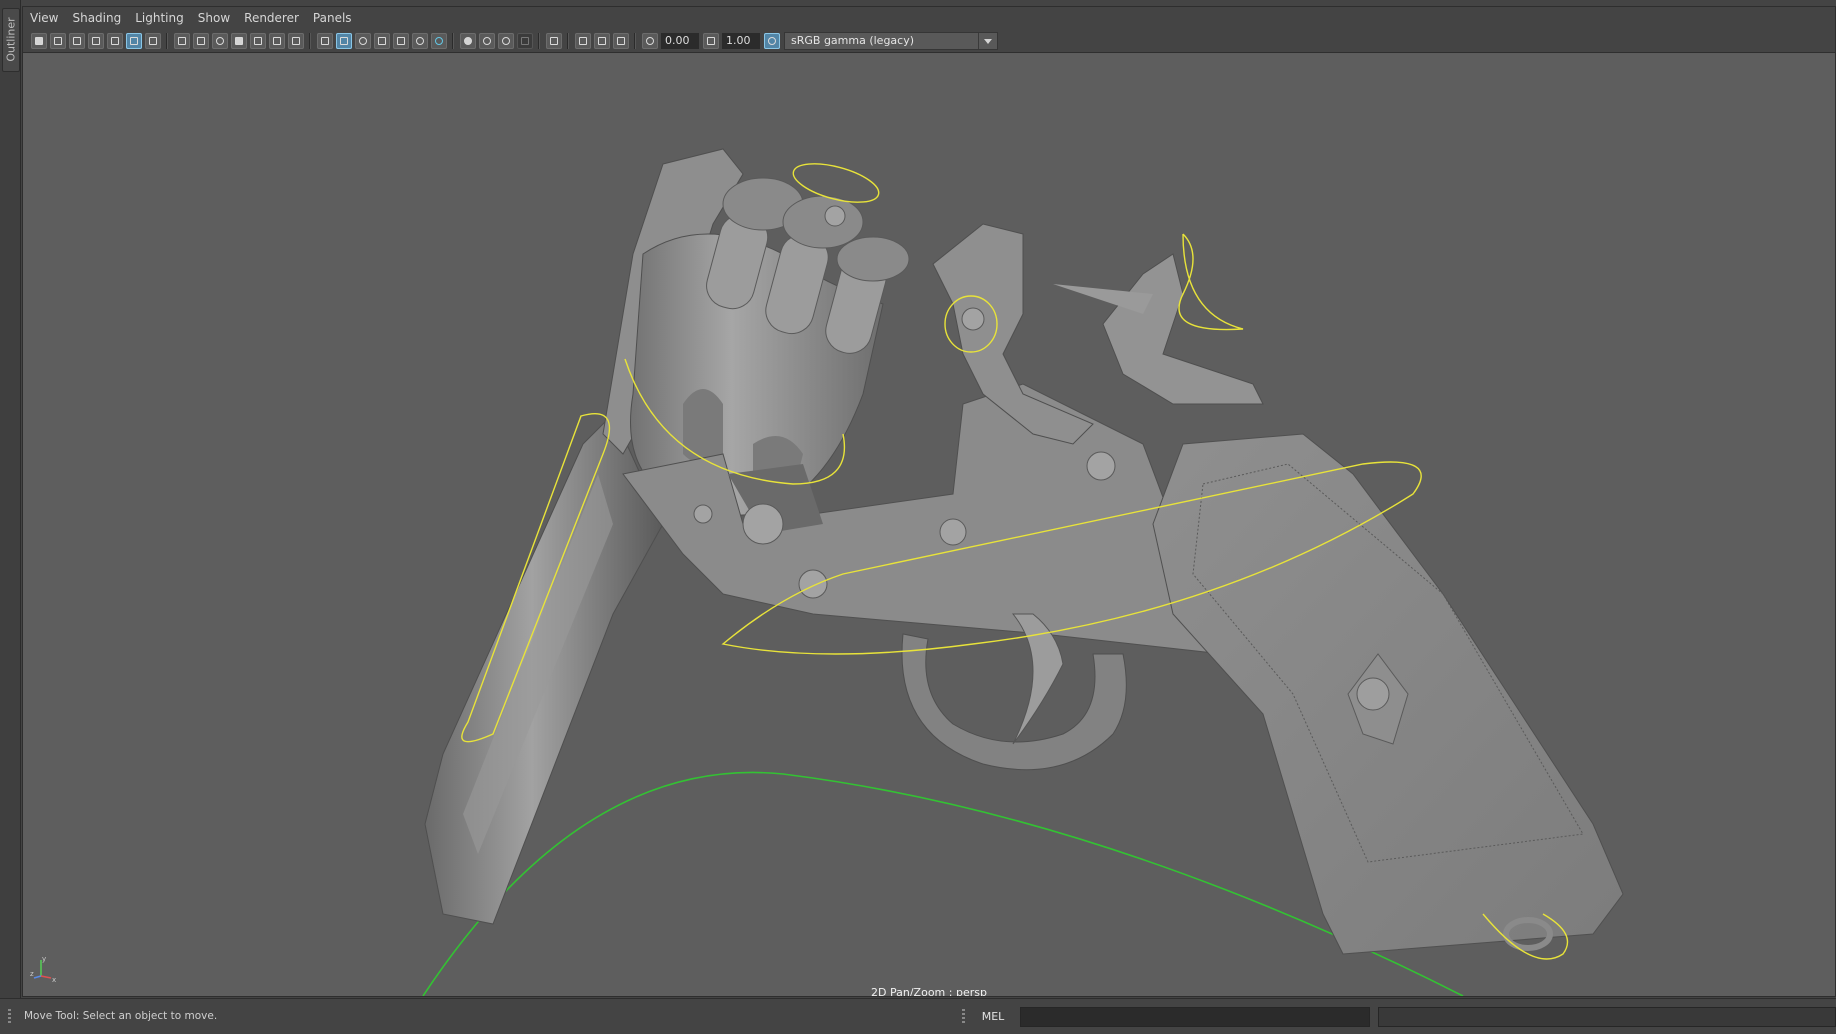  I want to click on gate-mask-icon, so click(238, 40).